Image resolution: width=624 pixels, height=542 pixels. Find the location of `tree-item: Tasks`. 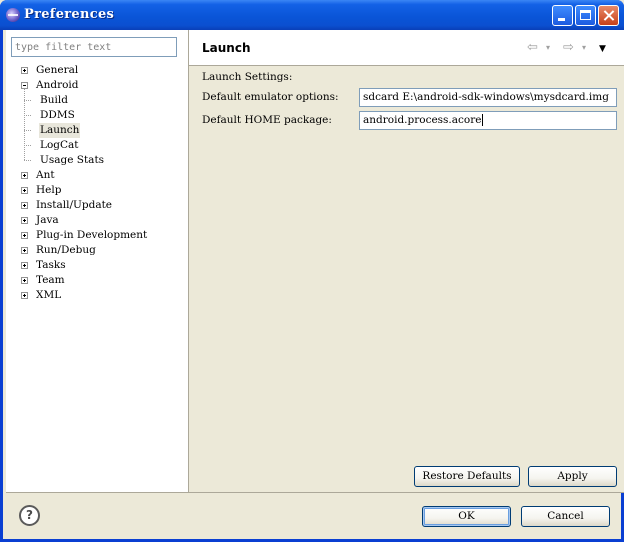

tree-item: Tasks is located at coordinates (97, 265).